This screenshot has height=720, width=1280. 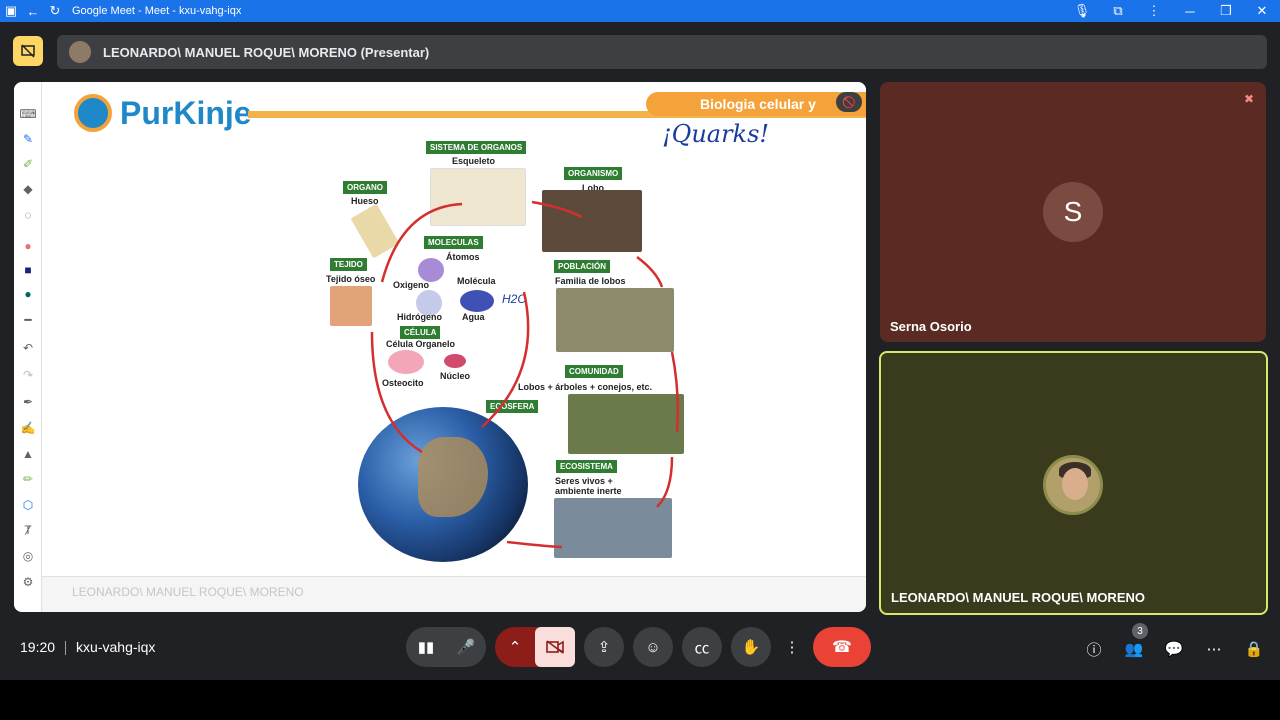 I want to click on mic-off-icon: ✖, so click(x=1249, y=99).